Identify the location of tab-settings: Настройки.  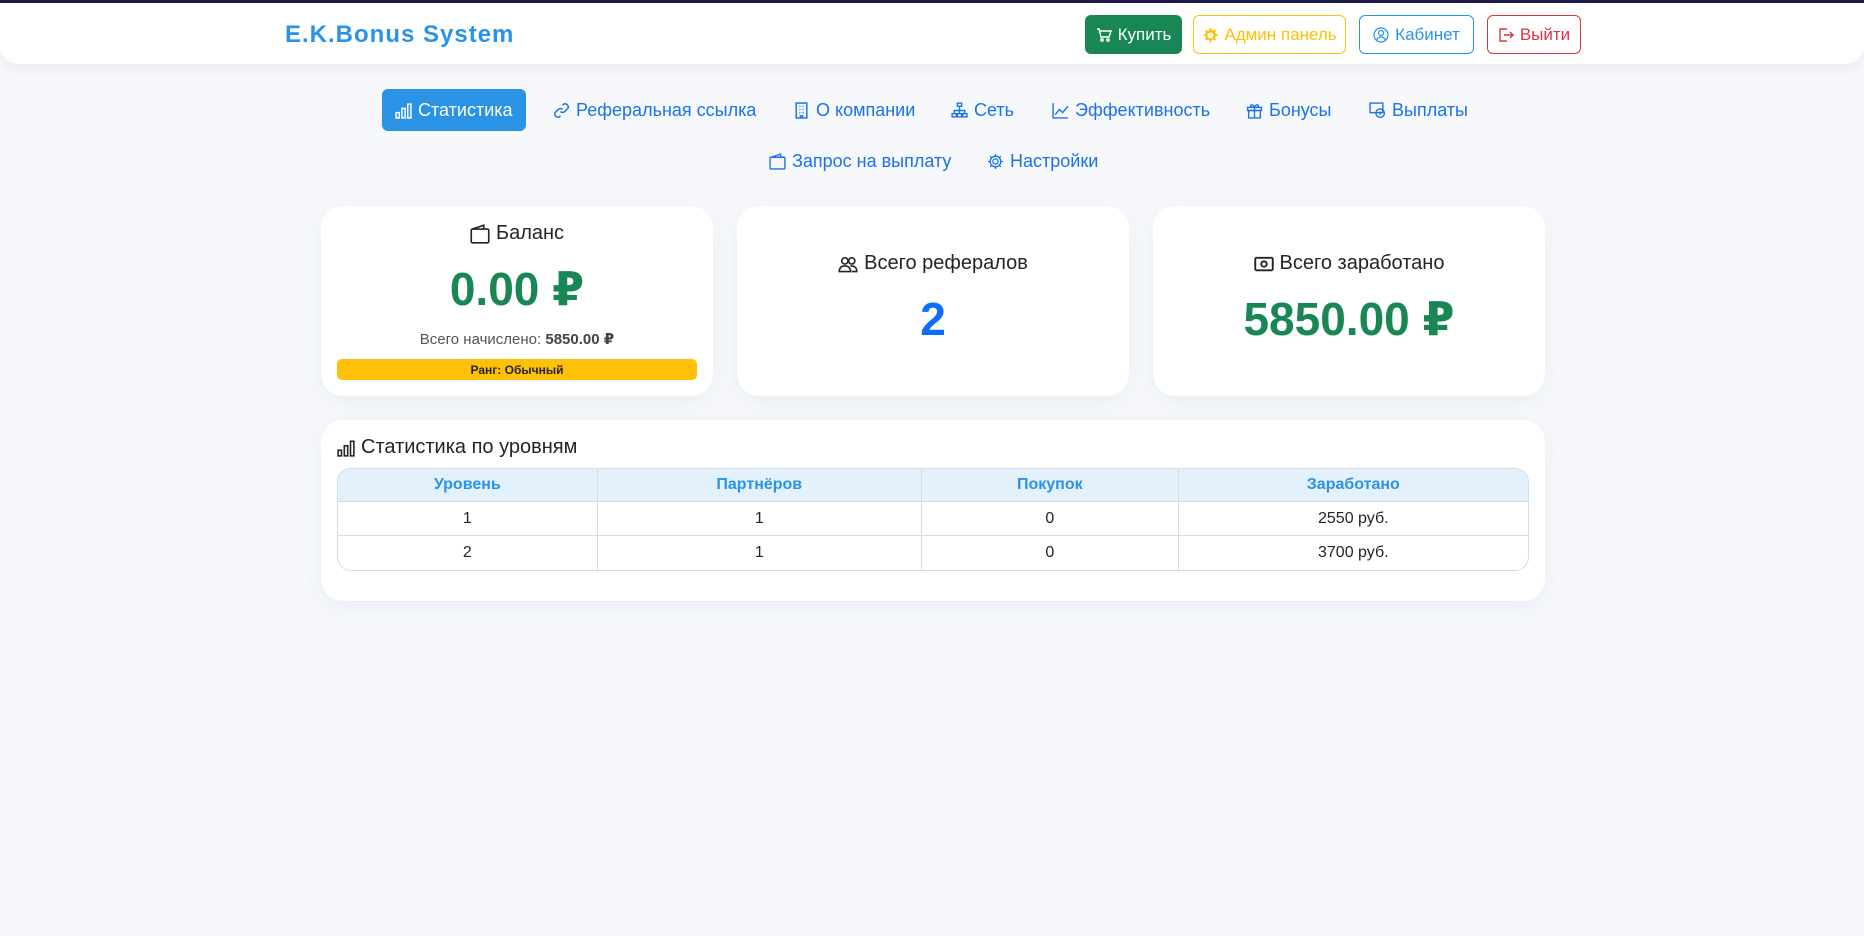
(1042, 161).